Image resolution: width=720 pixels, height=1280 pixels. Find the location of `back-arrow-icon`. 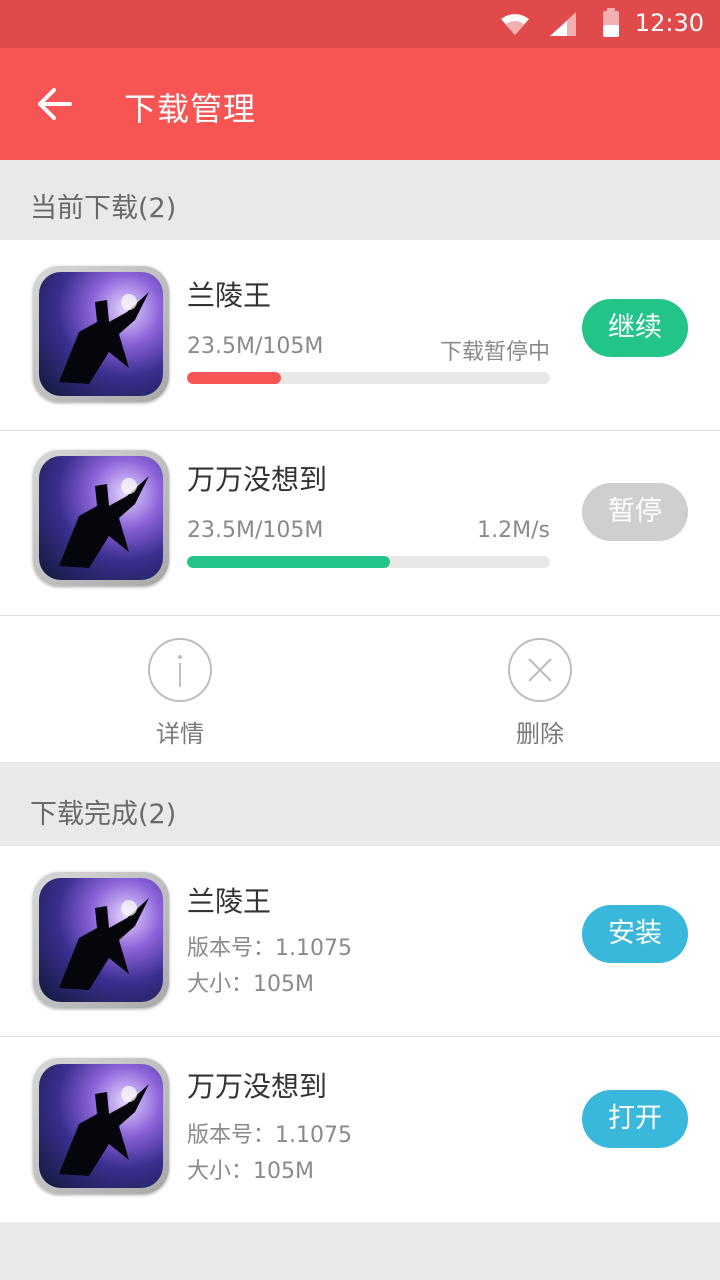

back-arrow-icon is located at coordinates (54, 104).